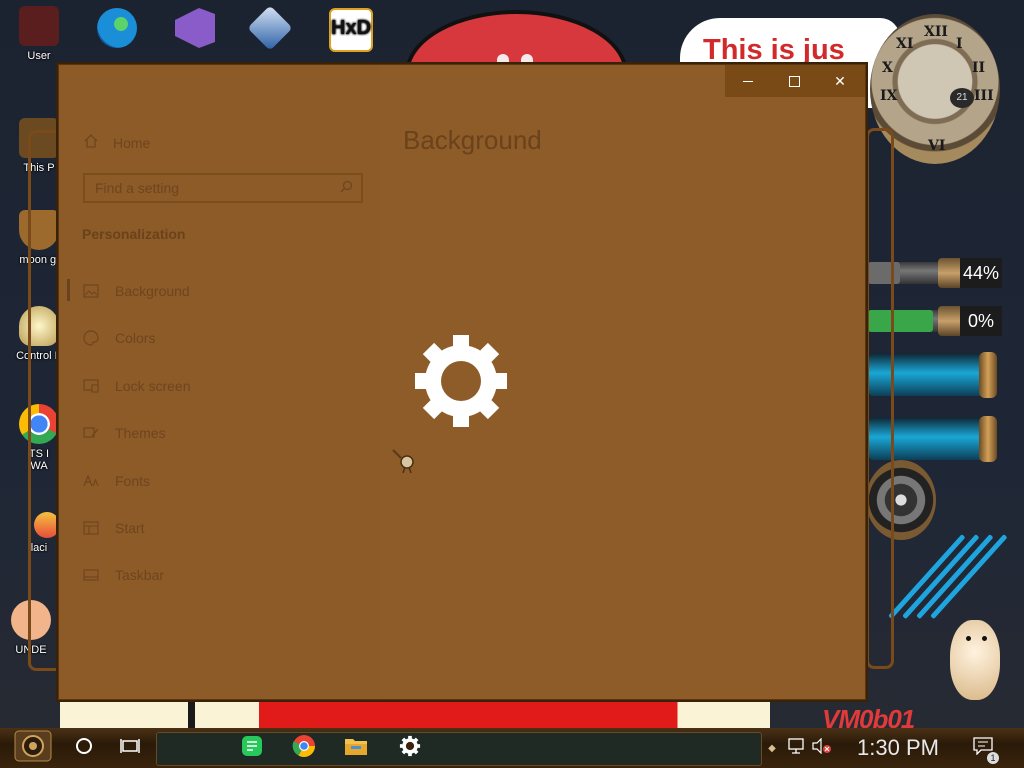  I want to click on visual-studio-icon, so click(195, 28).